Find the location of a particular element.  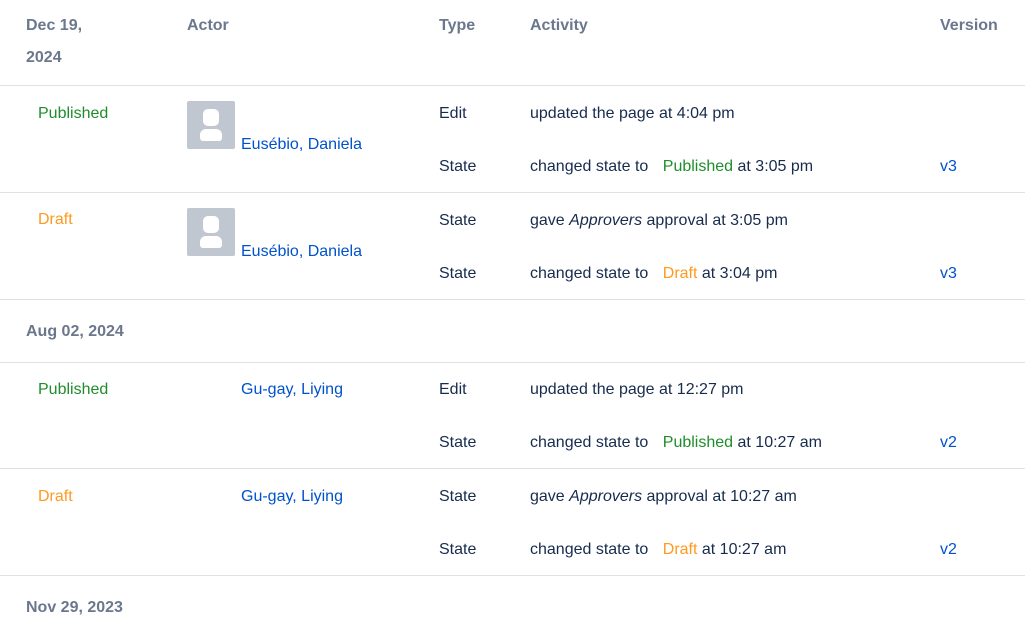

date-group-header: Nov 29, 2023 is located at coordinates (74, 607).